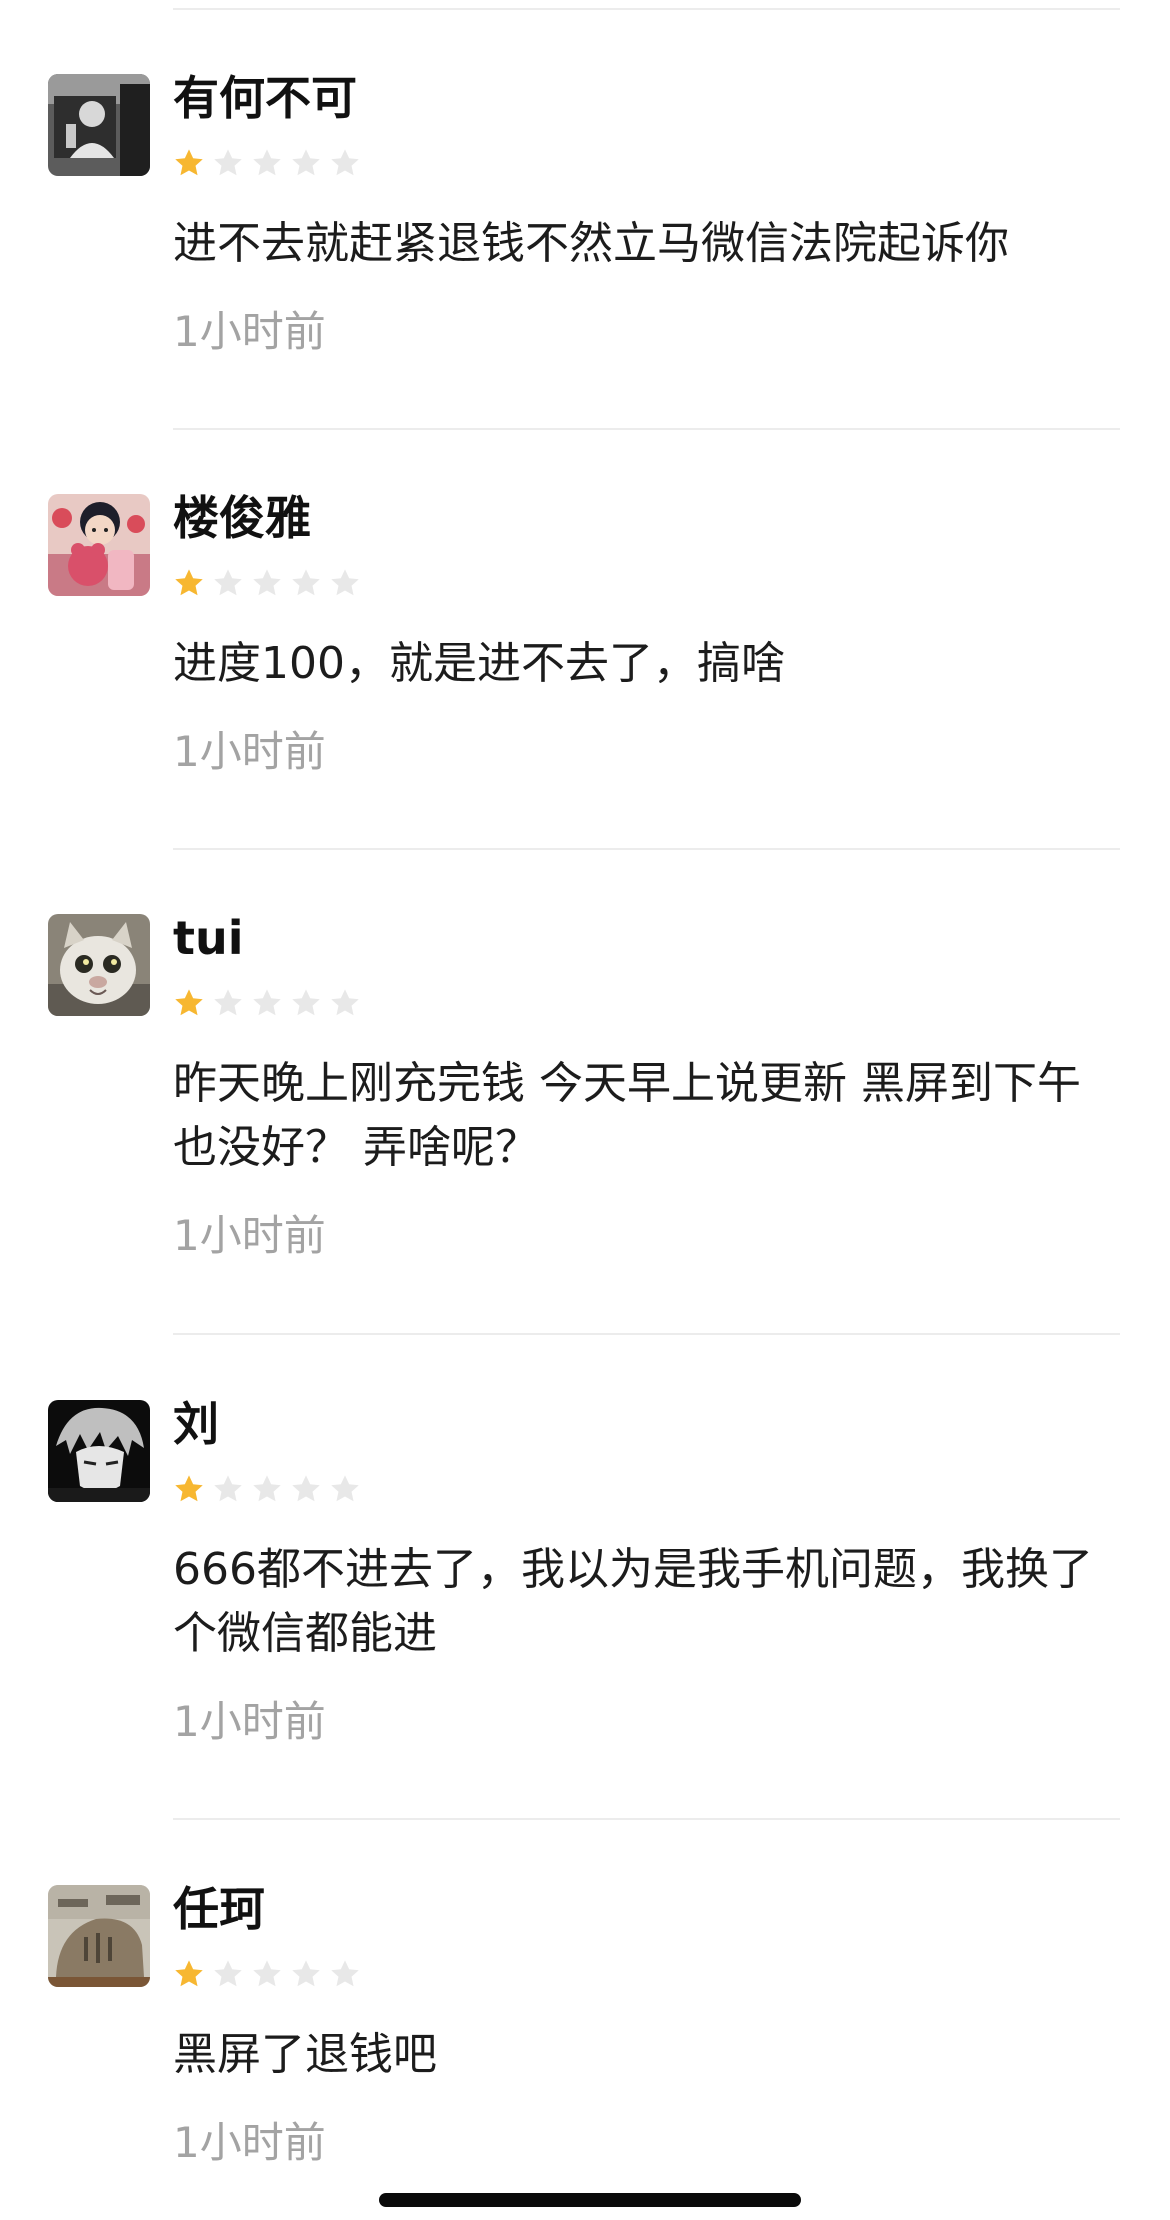 This screenshot has width=1170, height=2220. What do you see at coordinates (265, 98) in the screenshot?
I see `author-name: 有何不可` at bounding box center [265, 98].